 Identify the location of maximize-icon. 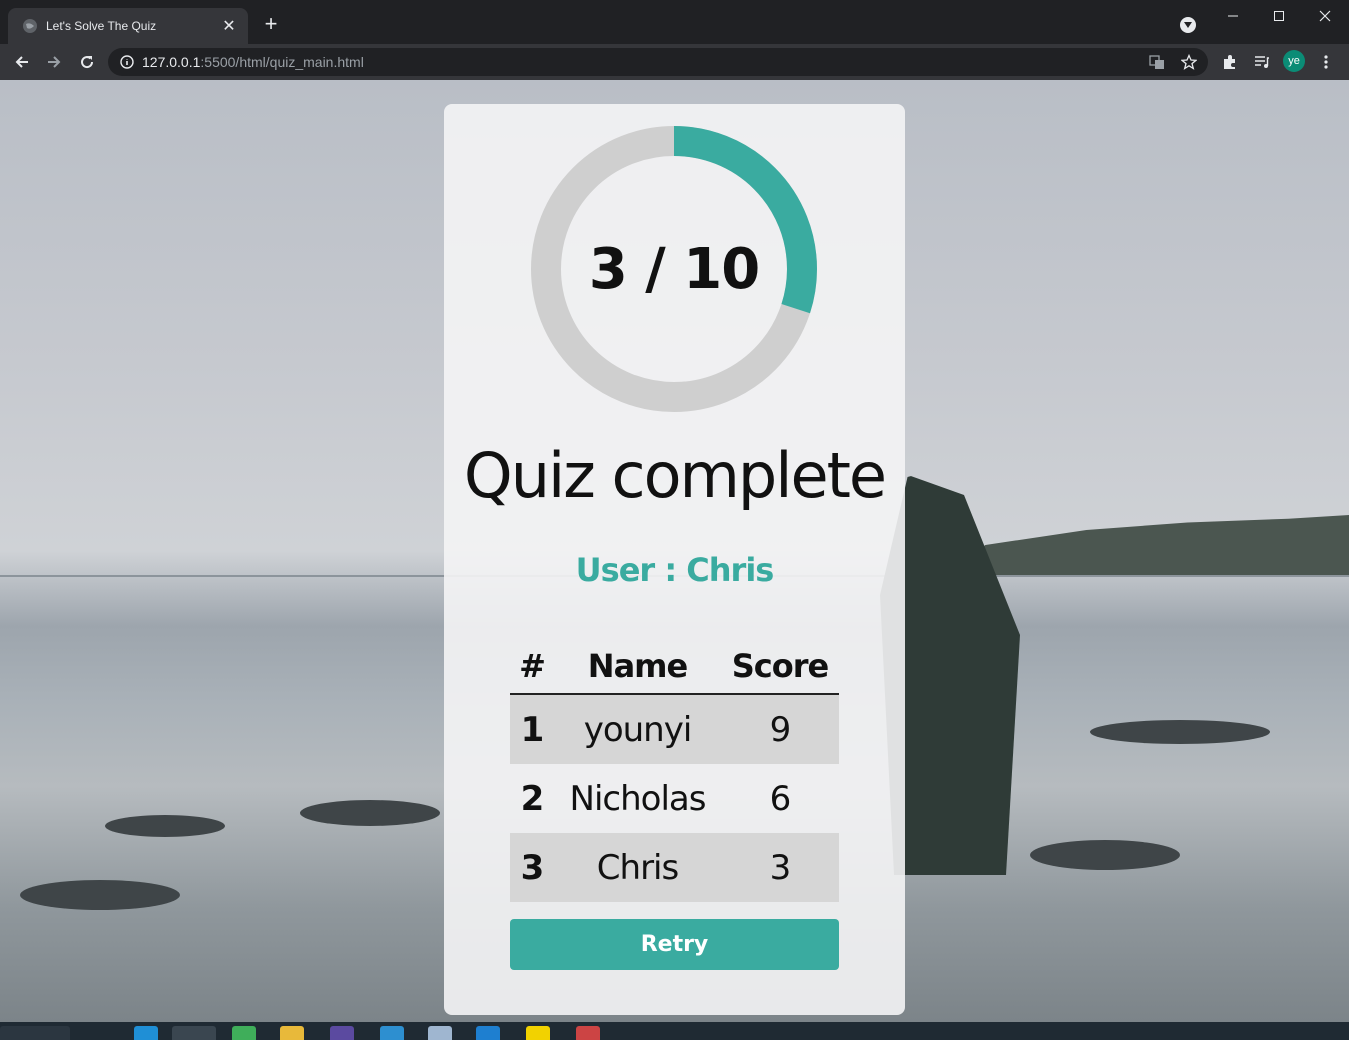
(1279, 16).